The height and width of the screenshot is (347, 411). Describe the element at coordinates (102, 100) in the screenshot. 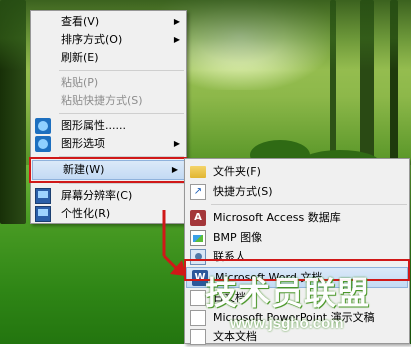

I see `menu-item-label: 粘贴快捷方式(S)` at that location.